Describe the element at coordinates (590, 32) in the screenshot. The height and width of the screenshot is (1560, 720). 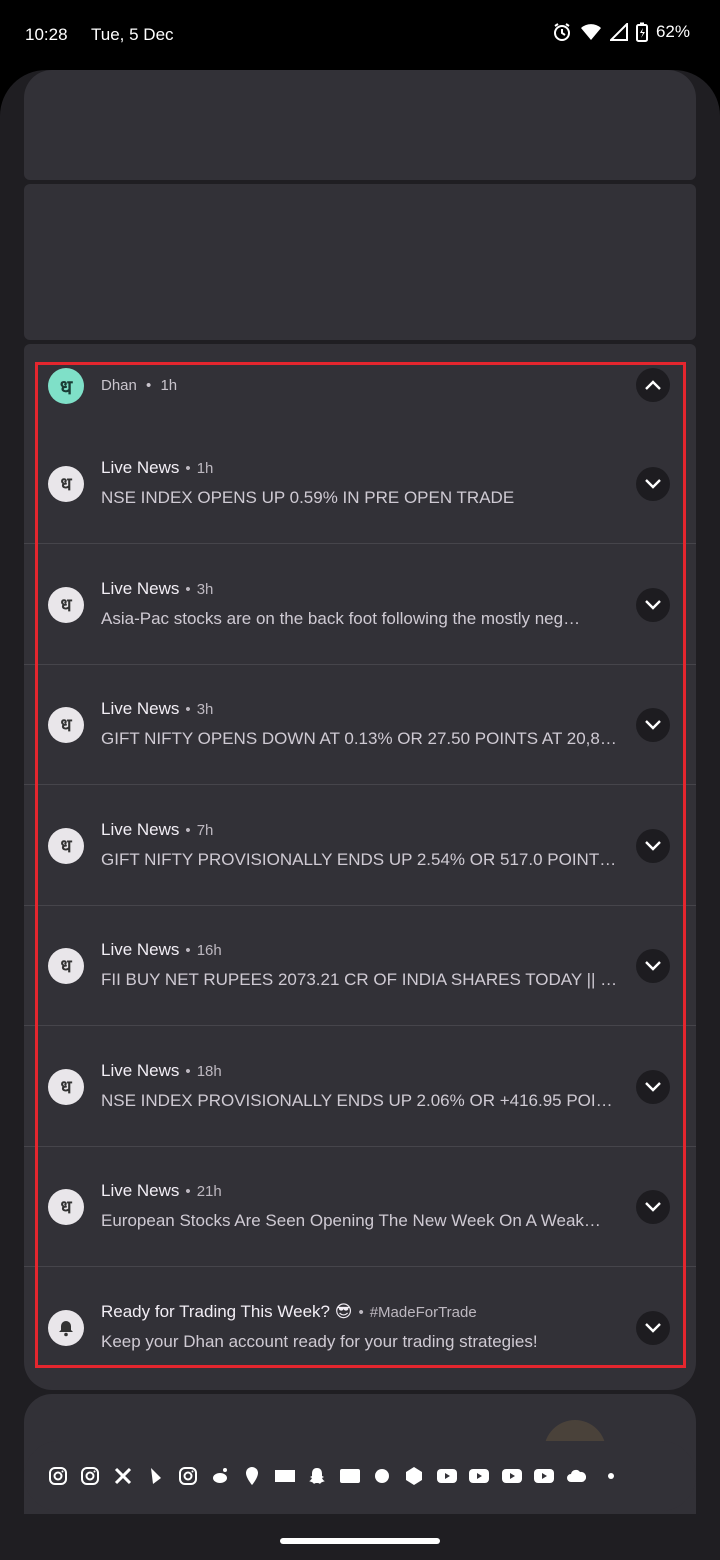
I see `wifi-icon` at that location.